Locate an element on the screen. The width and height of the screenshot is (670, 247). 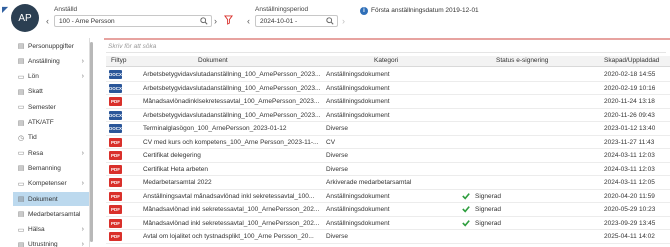
equipment-icon: ▤ is located at coordinates (21, 244).